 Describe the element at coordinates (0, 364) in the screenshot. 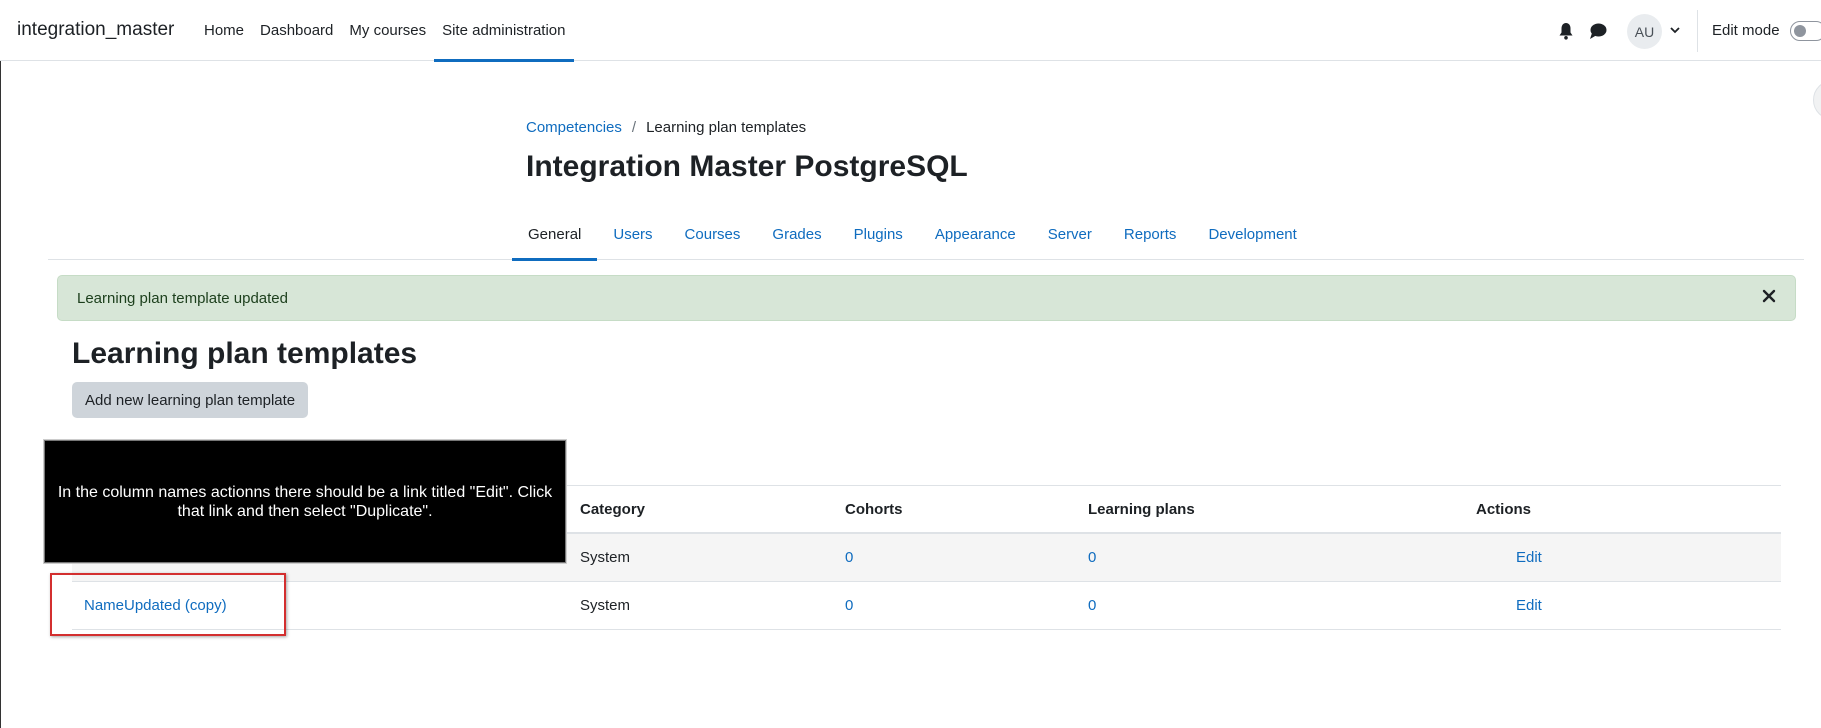

I see `window-frame-left` at that location.